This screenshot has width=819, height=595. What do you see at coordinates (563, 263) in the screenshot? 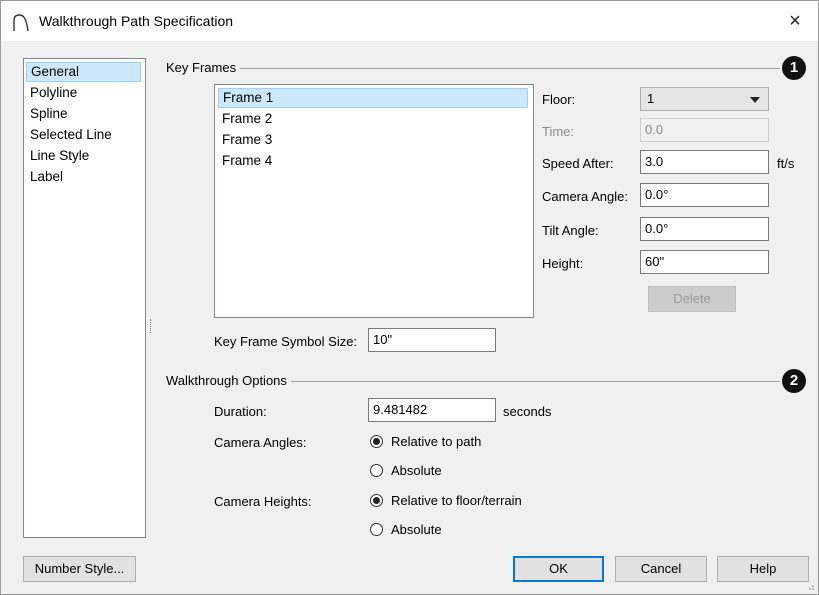
I see `height-label: Height:` at bounding box center [563, 263].